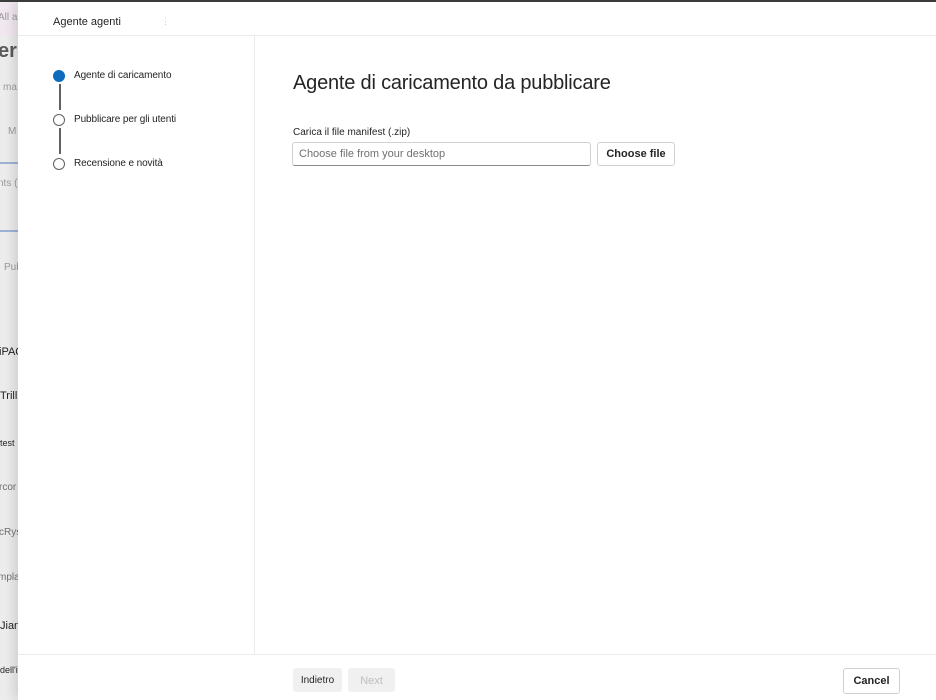 This screenshot has width=936, height=700. Describe the element at coordinates (477, 677) in the screenshot. I see `panel-footer: Indietro Next Cancel` at that location.